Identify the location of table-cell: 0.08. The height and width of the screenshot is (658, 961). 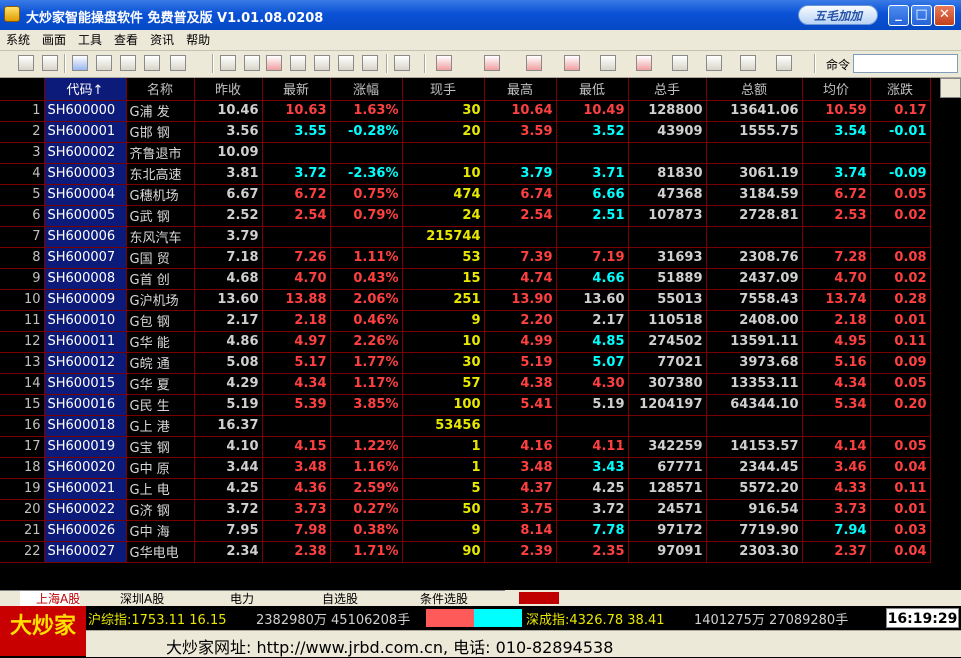
(900, 258).